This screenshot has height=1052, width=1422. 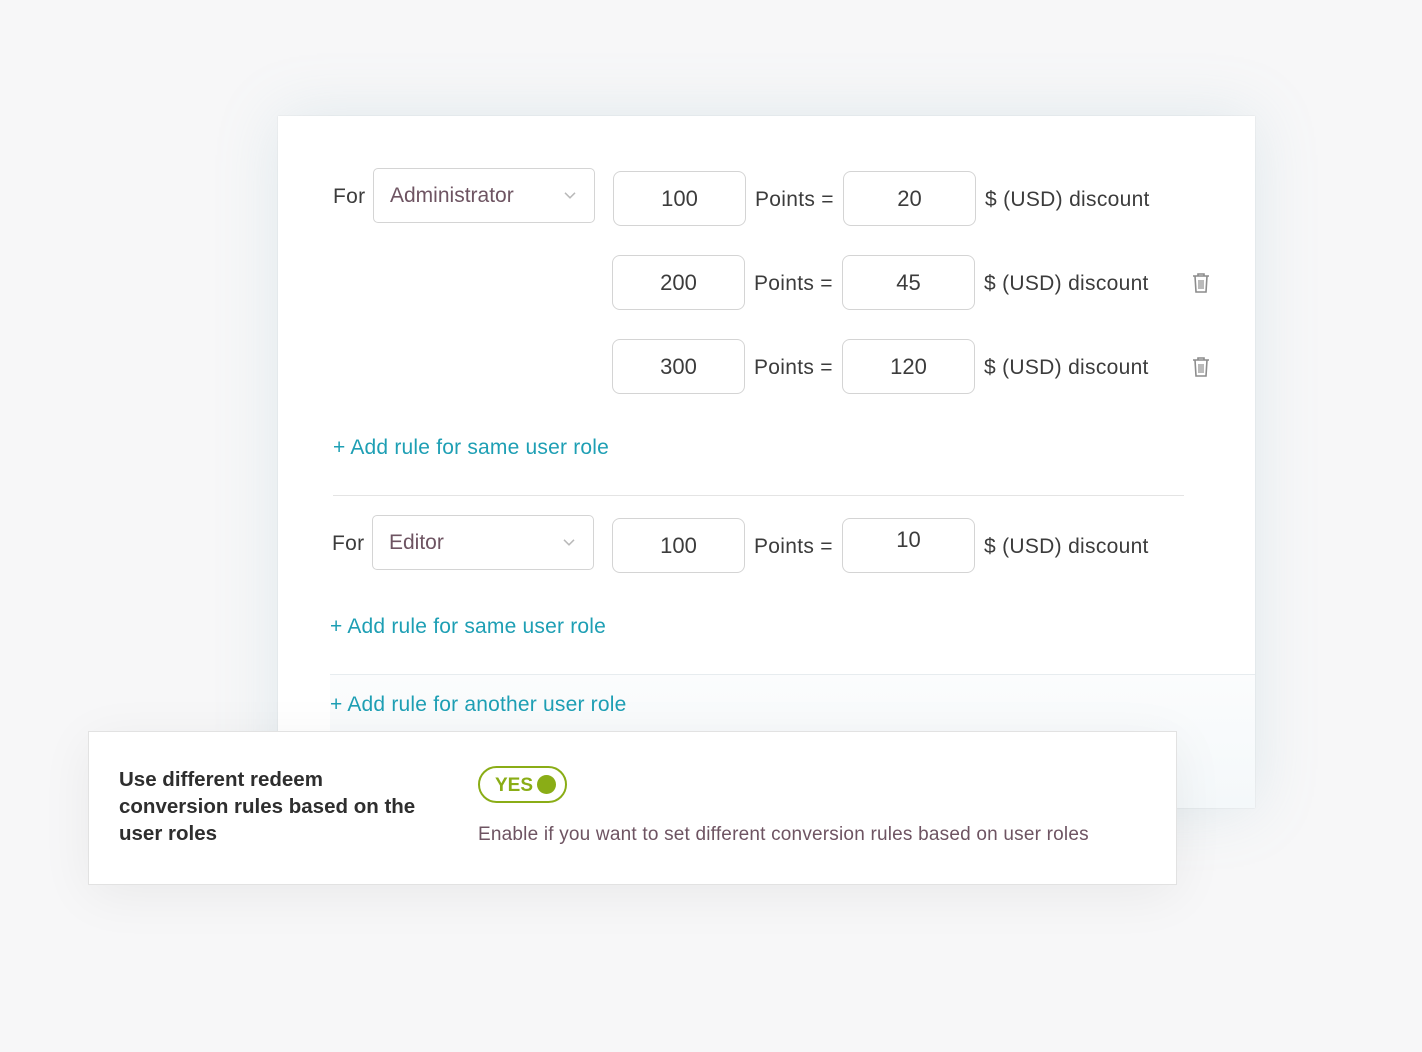 What do you see at coordinates (758, 495) in the screenshot?
I see `group-divider` at bounding box center [758, 495].